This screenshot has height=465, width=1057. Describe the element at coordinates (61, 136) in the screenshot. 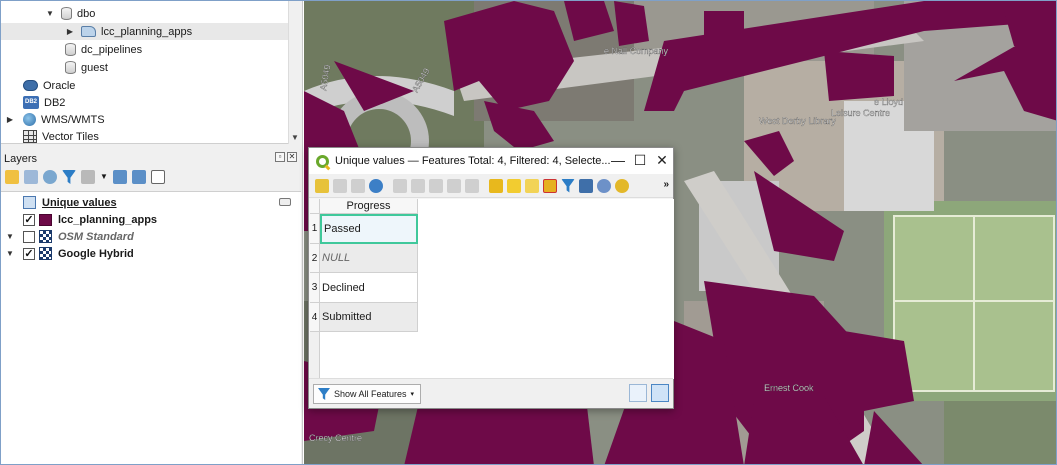

I see `browser-item-vector-tiles: Vector Tiles` at that location.